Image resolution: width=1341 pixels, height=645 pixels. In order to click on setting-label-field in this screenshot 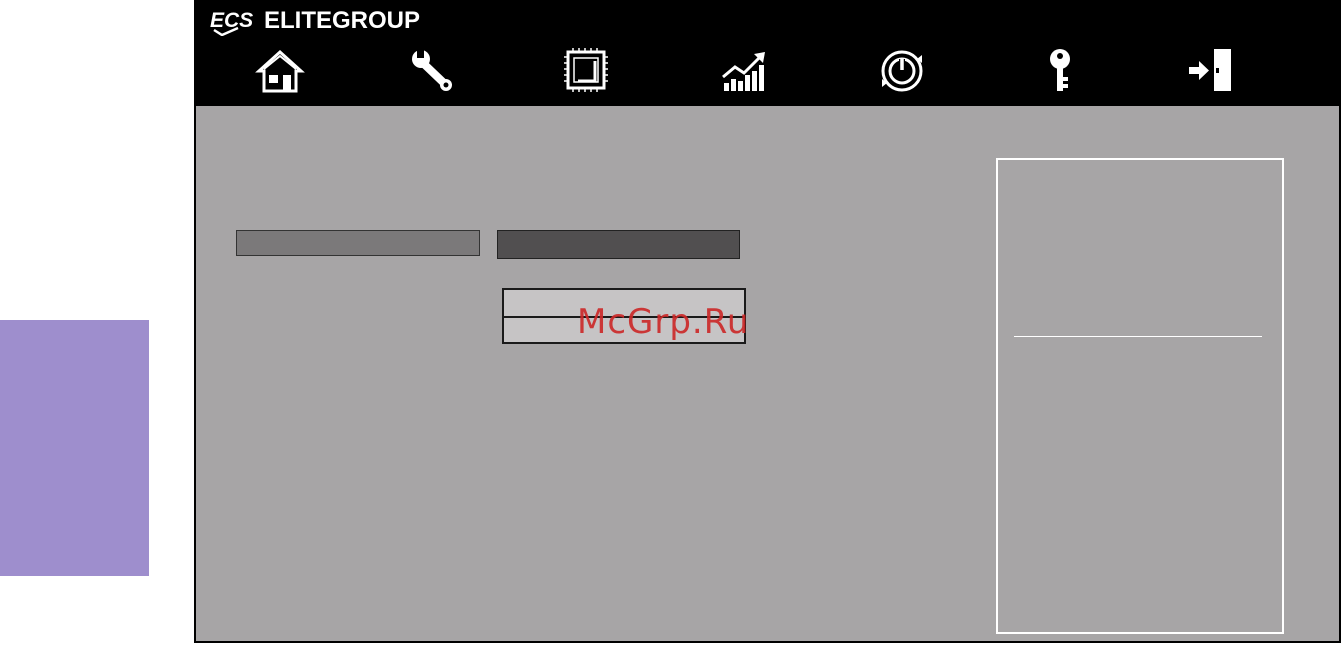, I will do `click(358, 243)`.